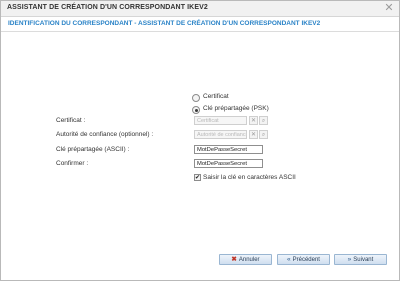  Describe the element at coordinates (363, 260) in the screenshot. I see `next-button-label: Suivant` at that location.